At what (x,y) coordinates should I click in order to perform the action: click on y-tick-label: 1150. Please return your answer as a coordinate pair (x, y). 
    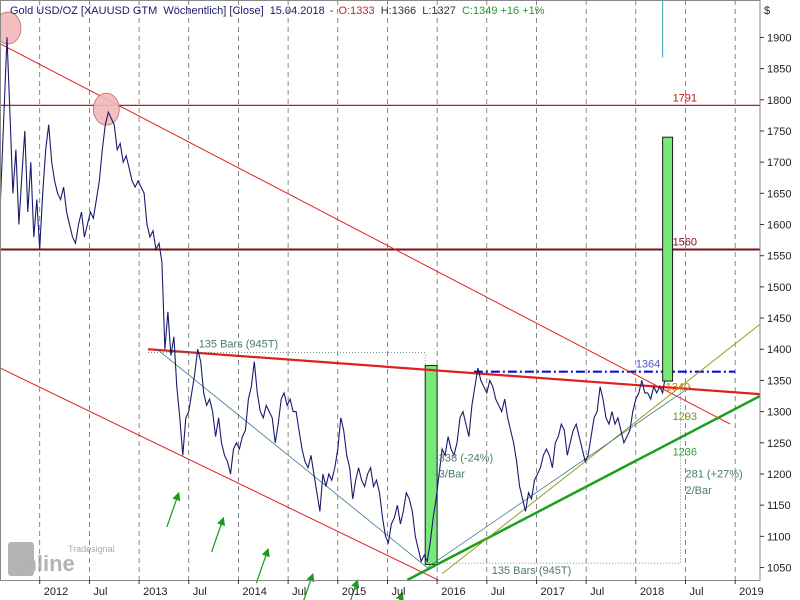
    Looking at the image, I should click on (779, 506).